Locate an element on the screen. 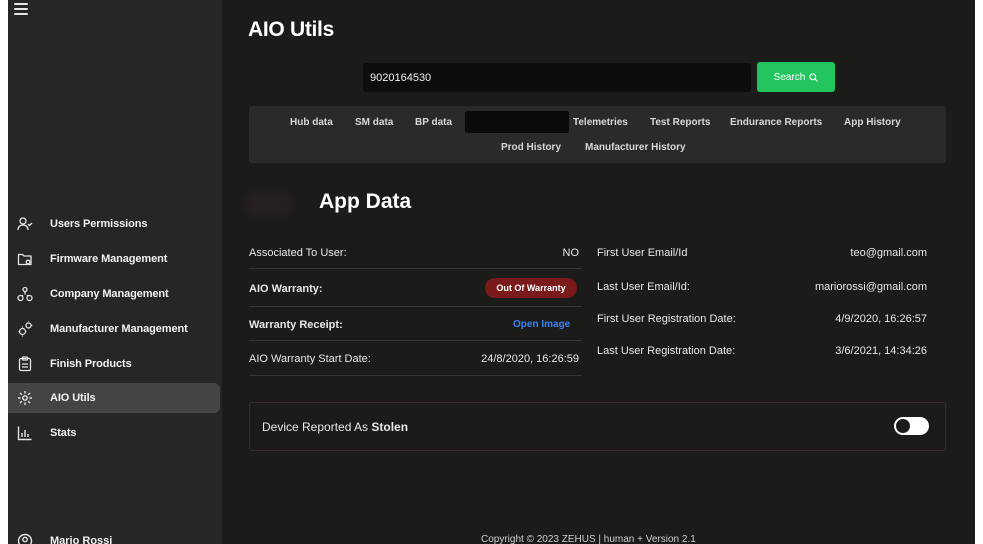 The width and height of the screenshot is (983, 544). last-user-email-label: Last User Email/Id: is located at coordinates (643, 287).